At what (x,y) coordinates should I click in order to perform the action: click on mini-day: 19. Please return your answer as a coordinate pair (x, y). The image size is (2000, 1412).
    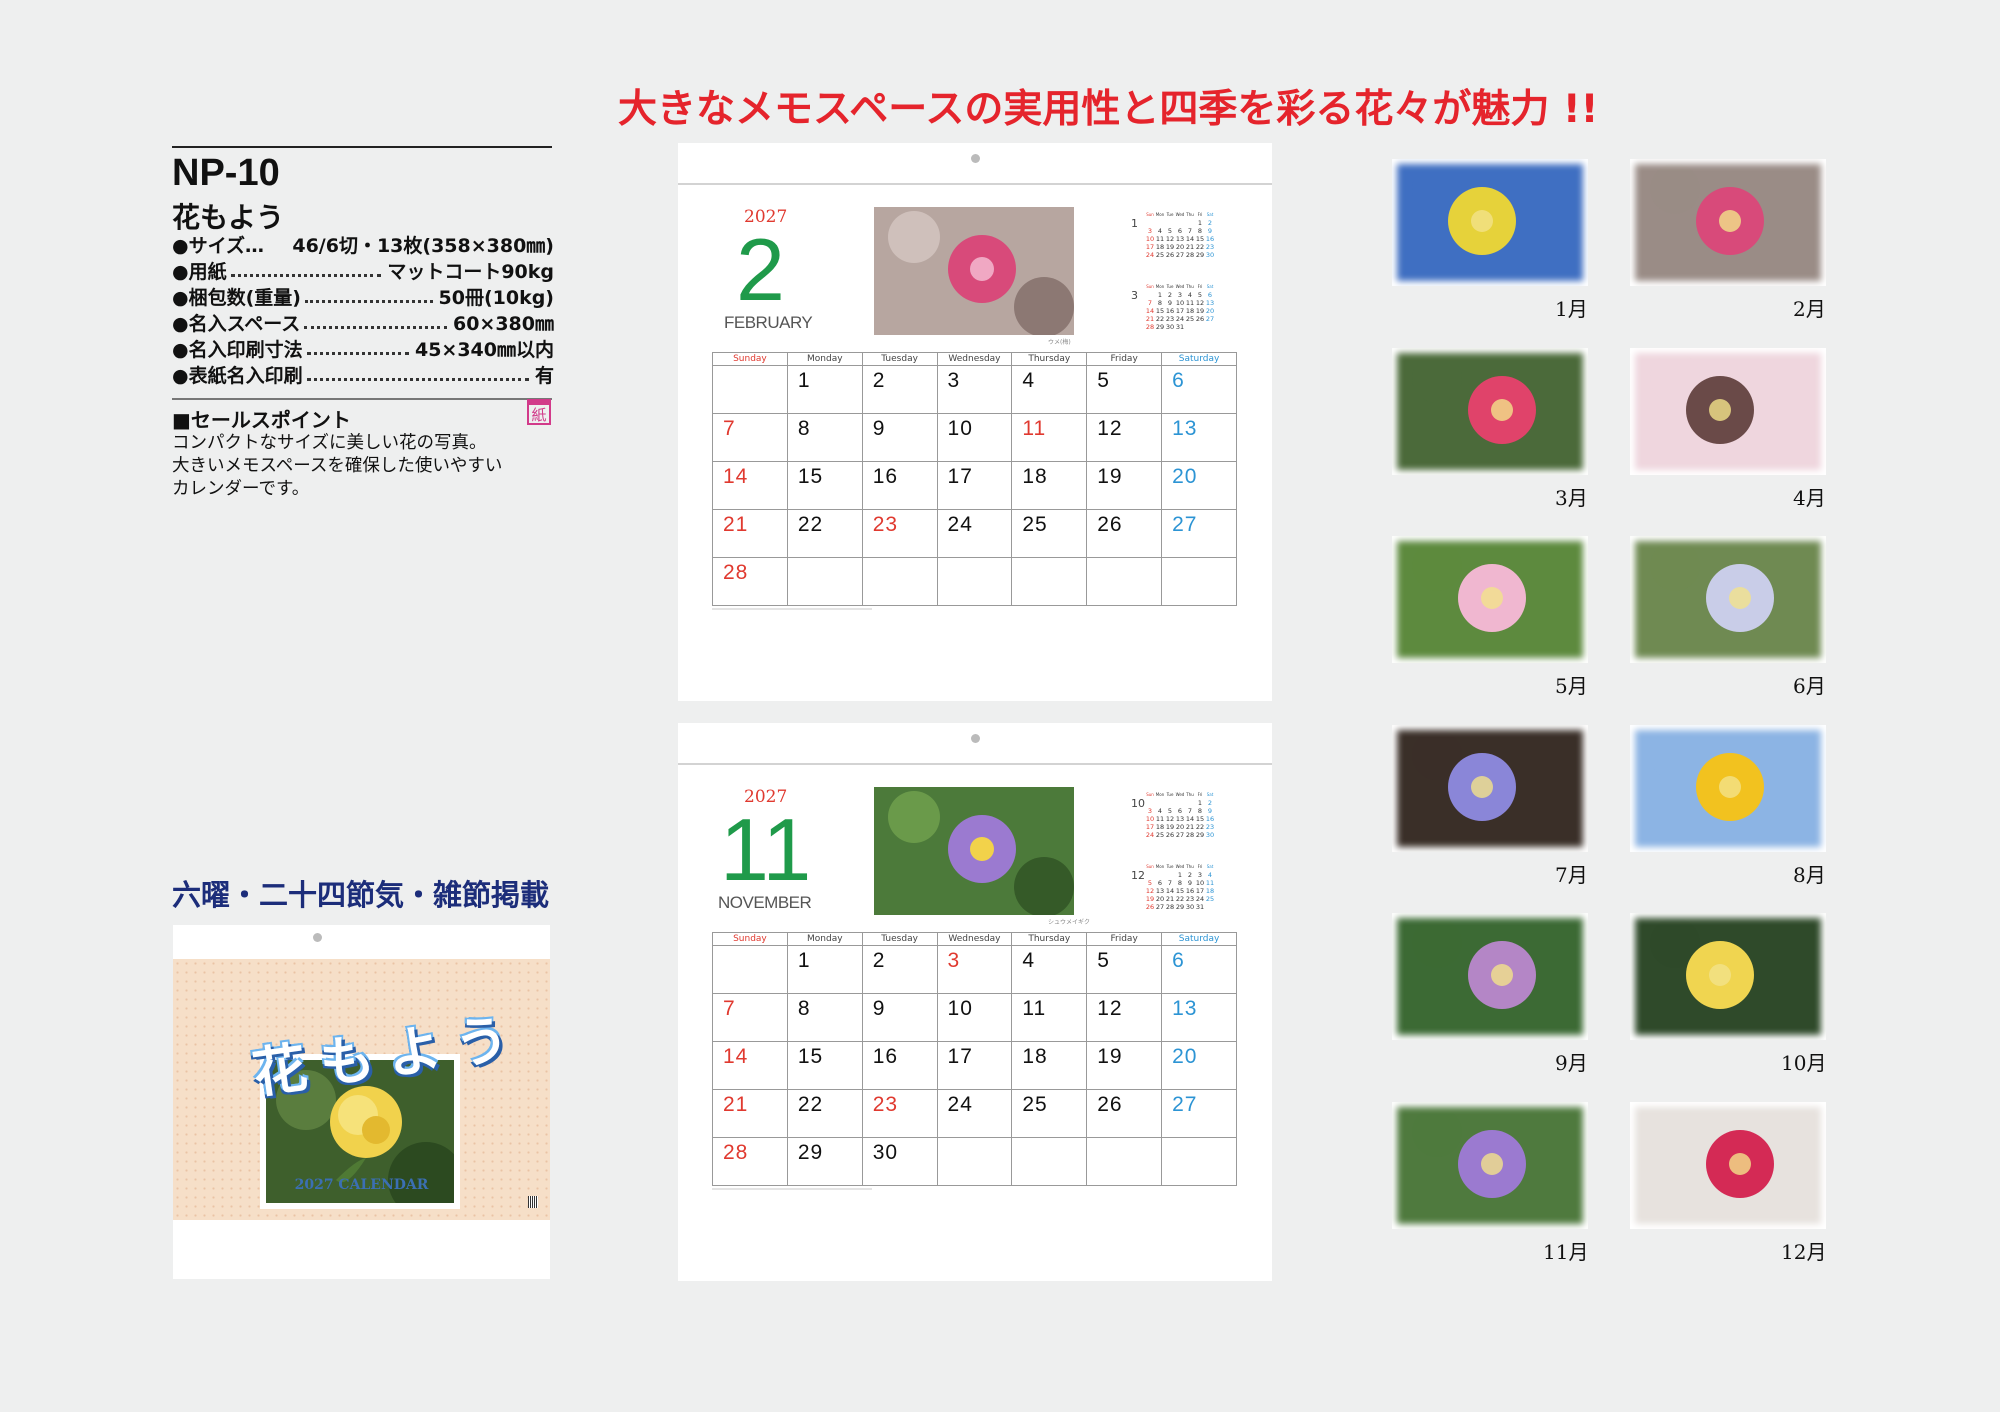
    Looking at the image, I should click on (1150, 899).